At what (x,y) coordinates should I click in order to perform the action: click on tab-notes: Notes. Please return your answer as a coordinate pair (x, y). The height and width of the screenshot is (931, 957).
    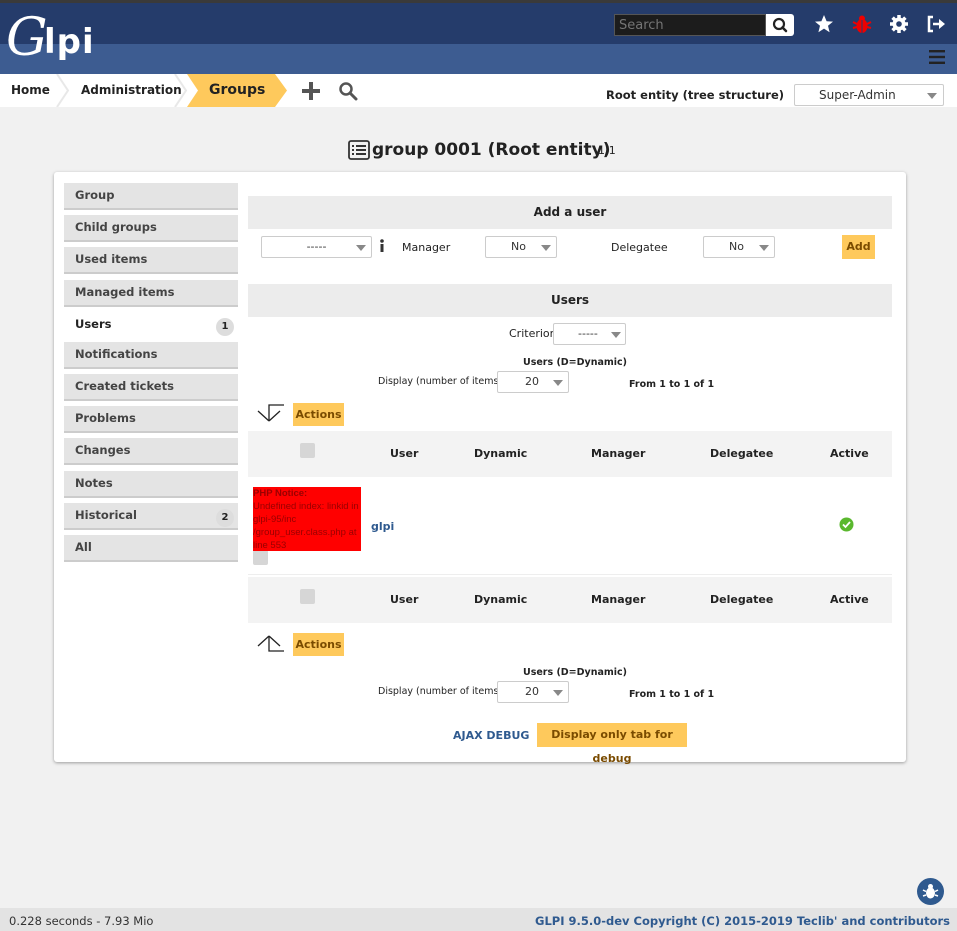
    Looking at the image, I should click on (151, 484).